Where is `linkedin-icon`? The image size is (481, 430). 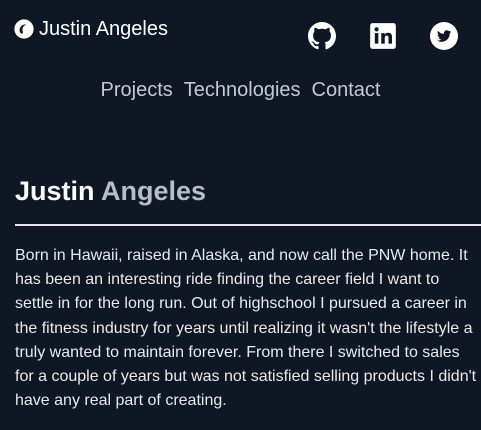 linkedin-icon is located at coordinates (383, 36).